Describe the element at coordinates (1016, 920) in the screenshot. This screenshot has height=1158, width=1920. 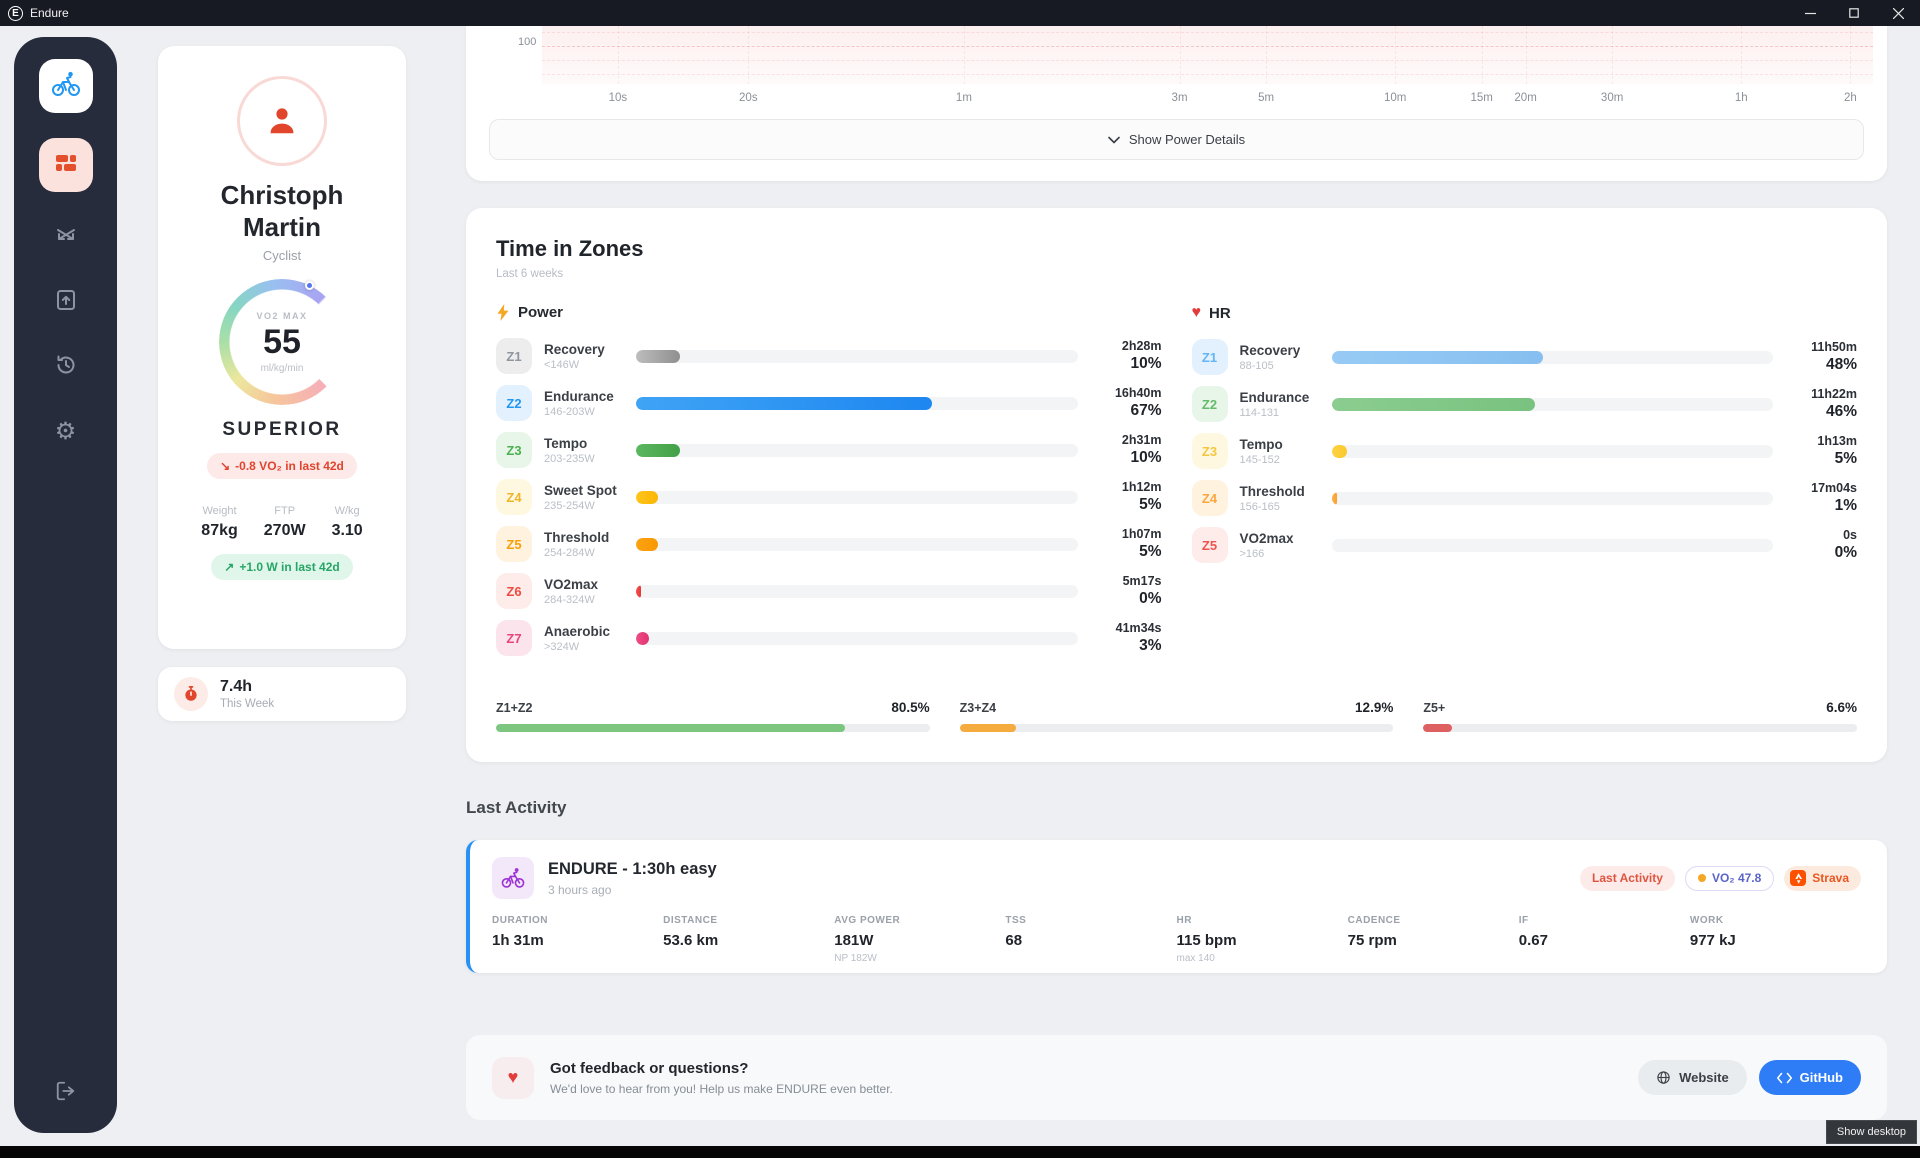
I see `activity-stat-label: TSS` at that location.